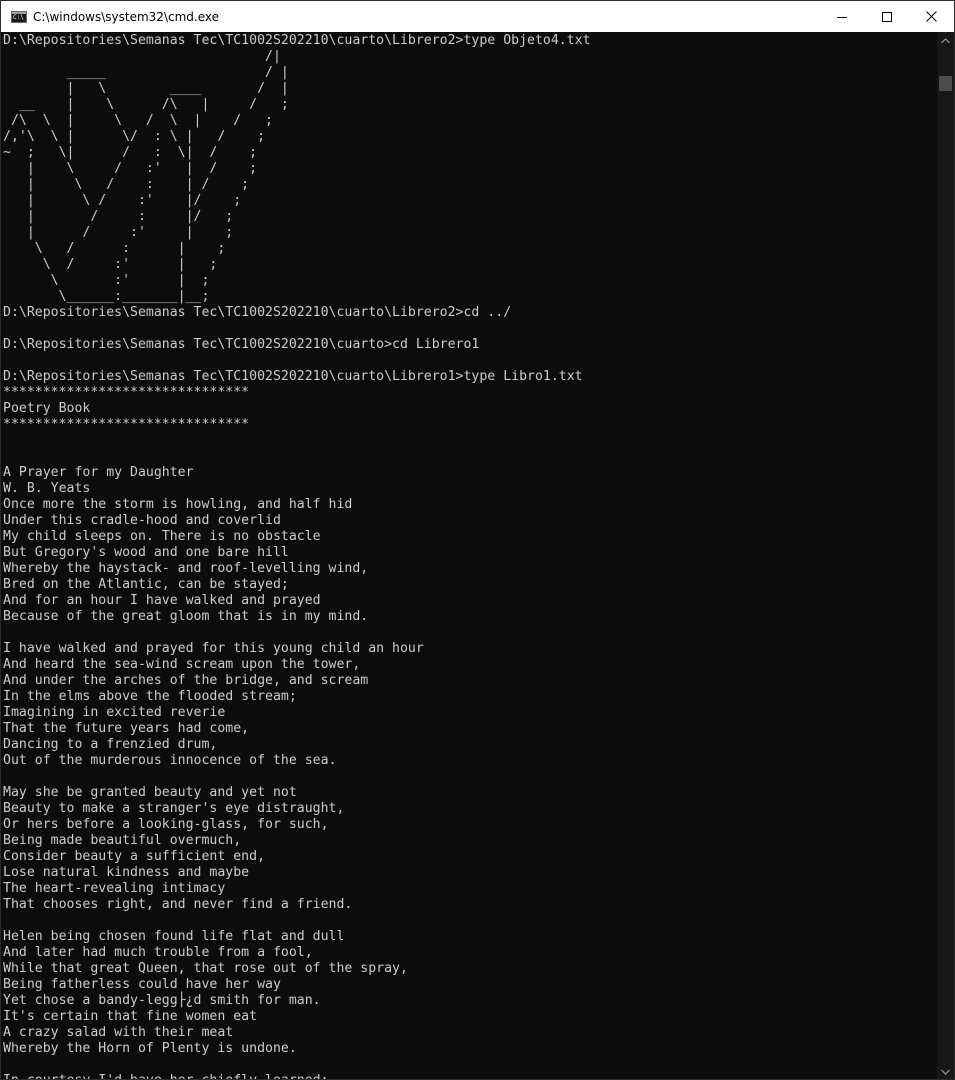 Image resolution: width=955 pixels, height=1080 pixels. I want to click on console-line: Bred on the Atlantic, can be stayed;, so click(146, 584).